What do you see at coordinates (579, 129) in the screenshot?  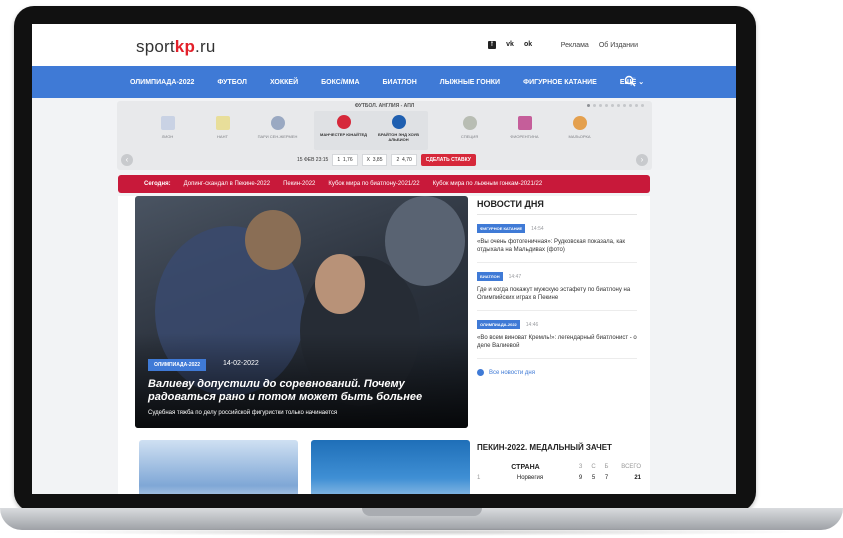 I see `team-mallorca: МАЛЬОРКА` at bounding box center [579, 129].